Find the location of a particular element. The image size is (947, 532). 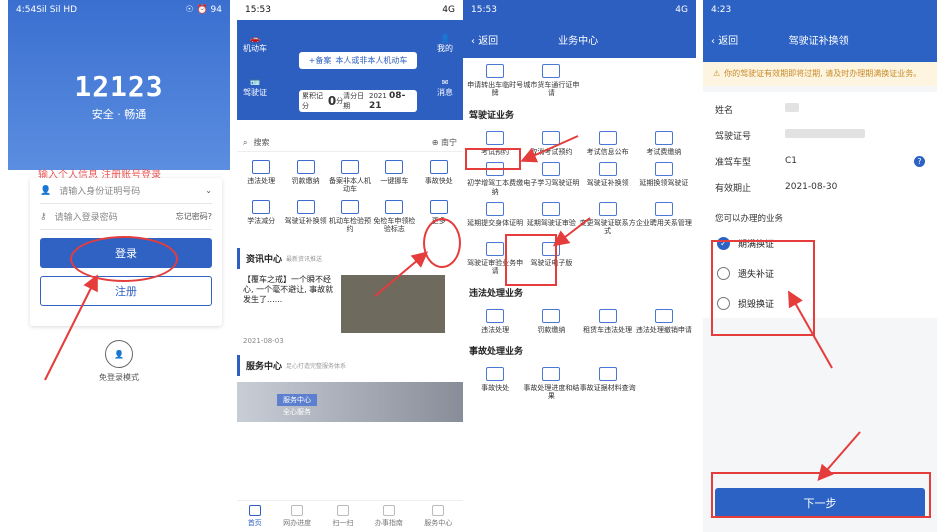

id-placeholder: 请输入身份证明号码 is located at coordinates (100, 192).